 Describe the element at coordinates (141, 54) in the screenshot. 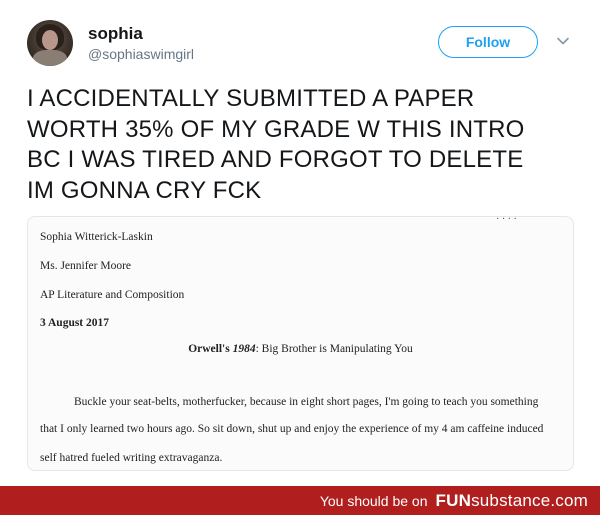

I see `author-handle: @sophiaswimgirl` at that location.